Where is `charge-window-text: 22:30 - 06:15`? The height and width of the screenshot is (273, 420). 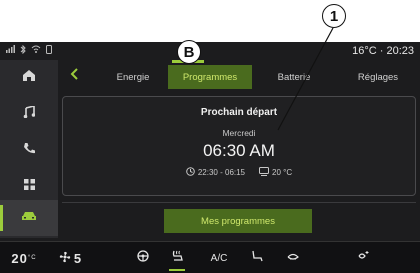
charge-window-text: 22:30 - 06:15 is located at coordinates (221, 172).